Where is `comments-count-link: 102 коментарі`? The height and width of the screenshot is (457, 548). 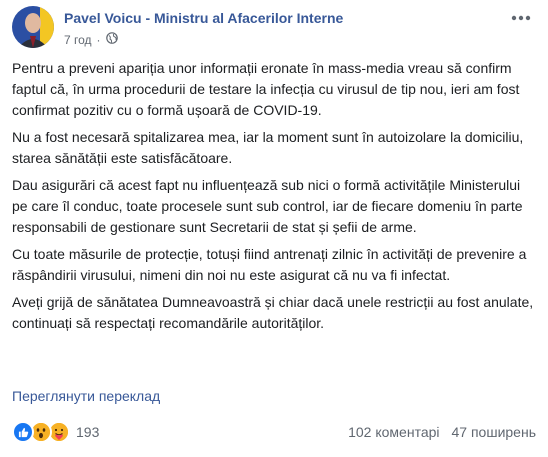 comments-count-link: 102 коментарі is located at coordinates (393, 432).